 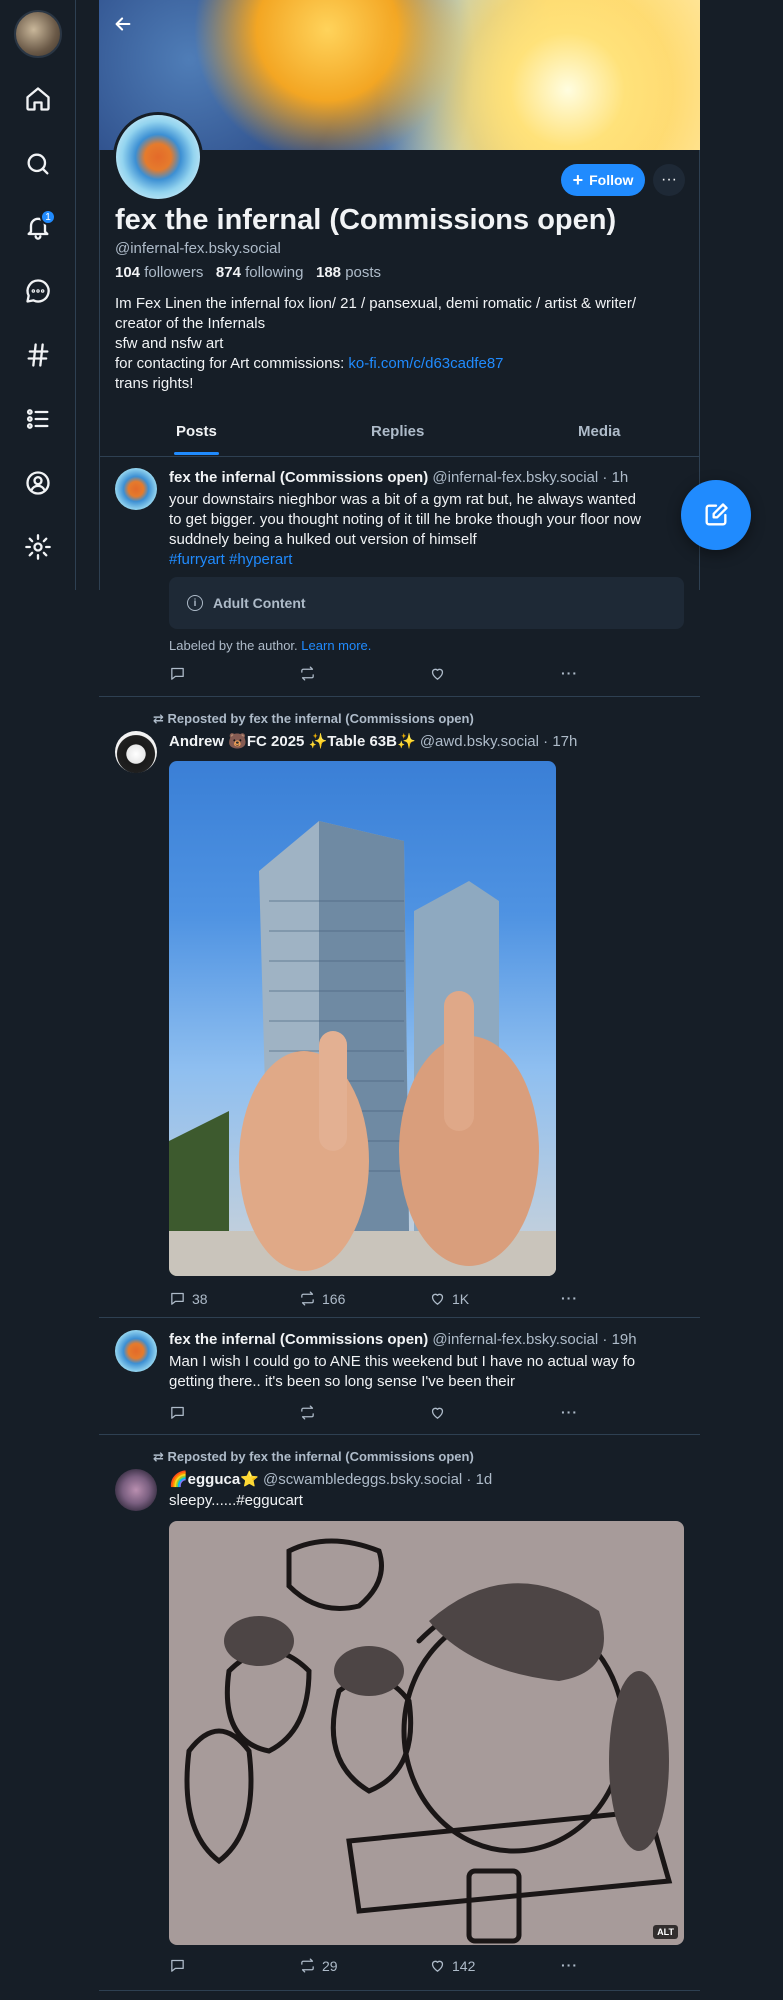 What do you see at coordinates (379, 1414) in the screenshot?
I see `post-actions: ···` at bounding box center [379, 1414].